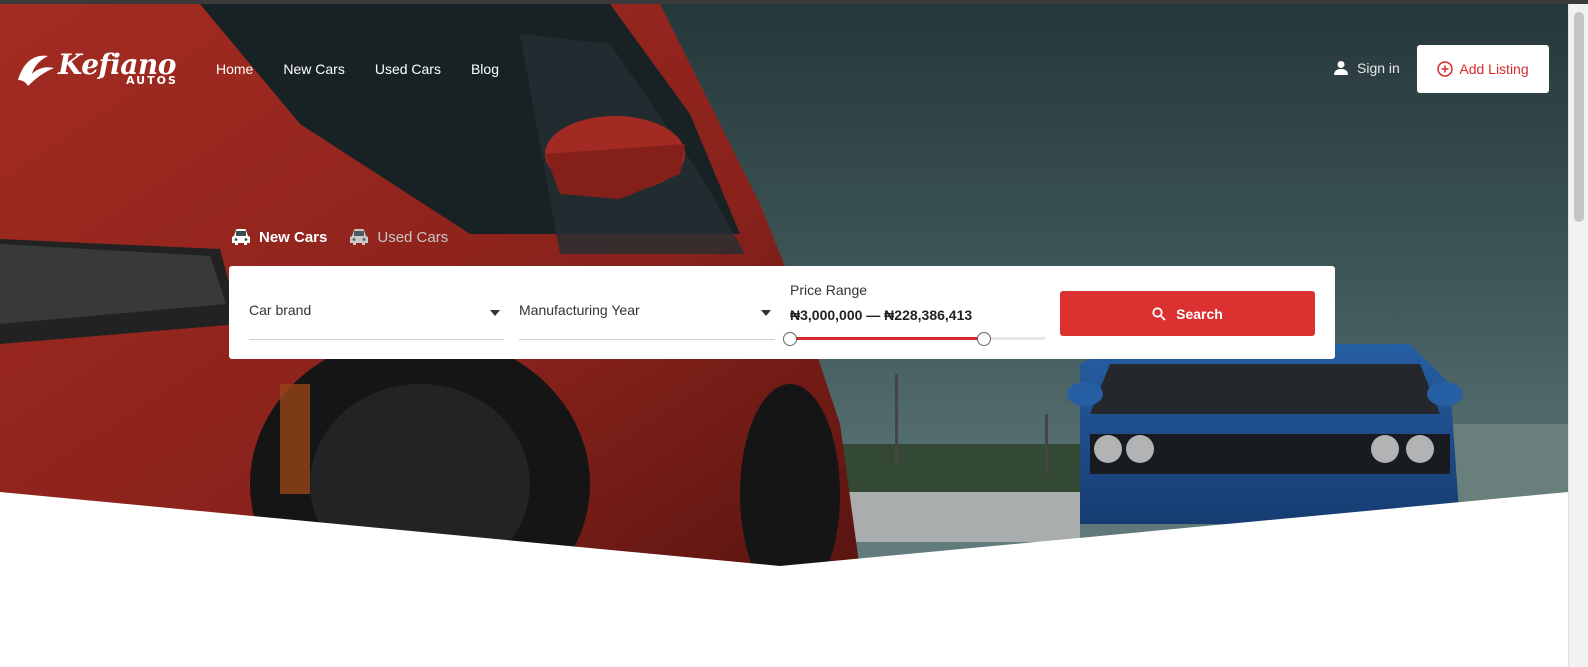  I want to click on user-icon, so click(1341, 68).